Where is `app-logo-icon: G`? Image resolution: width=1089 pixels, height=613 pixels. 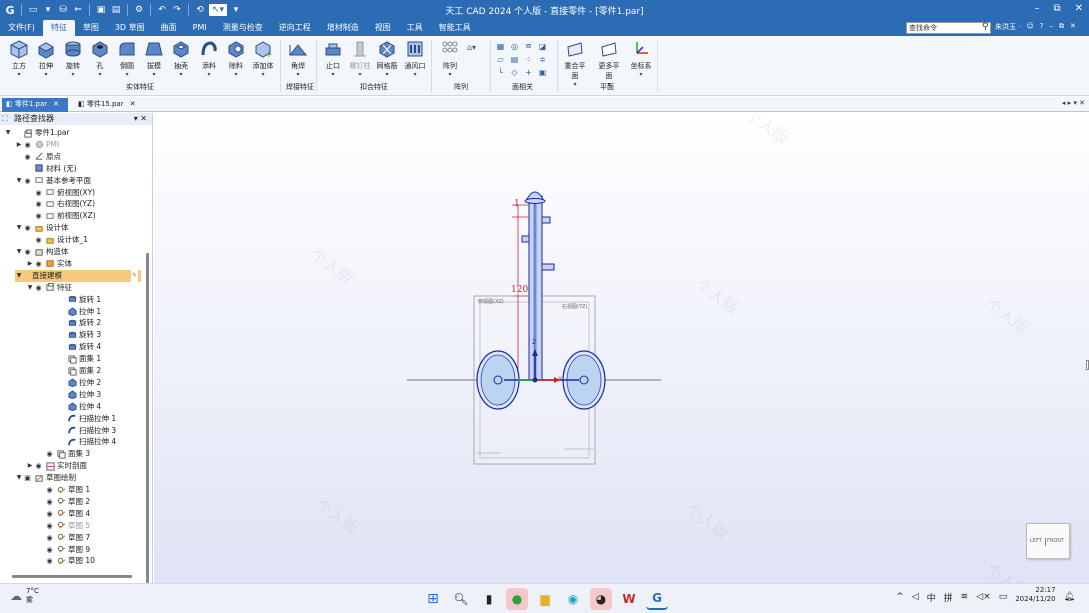
app-logo-icon: G is located at coordinates (10, 10).